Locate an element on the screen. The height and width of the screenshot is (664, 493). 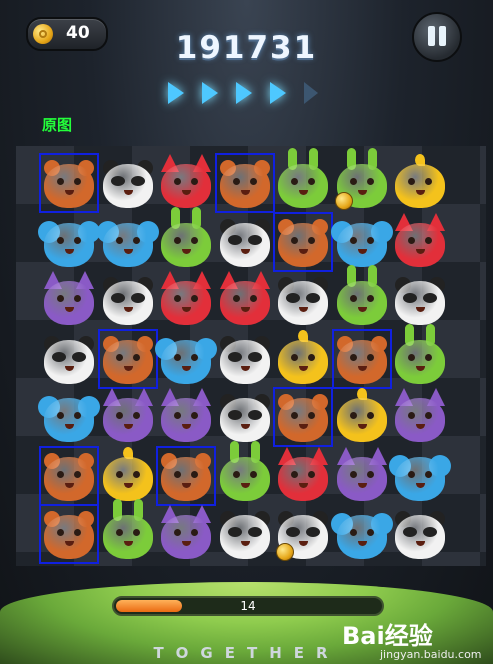
fox-face is located at coordinates (303, 478).